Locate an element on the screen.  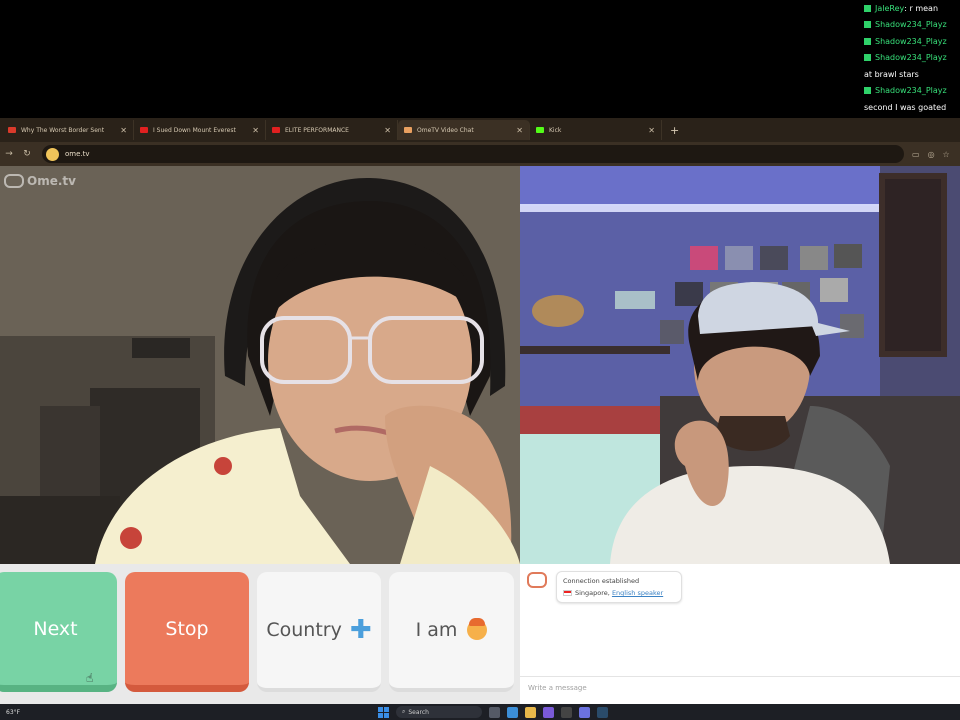
singapore-flag-icon is located at coordinates (567, 593).